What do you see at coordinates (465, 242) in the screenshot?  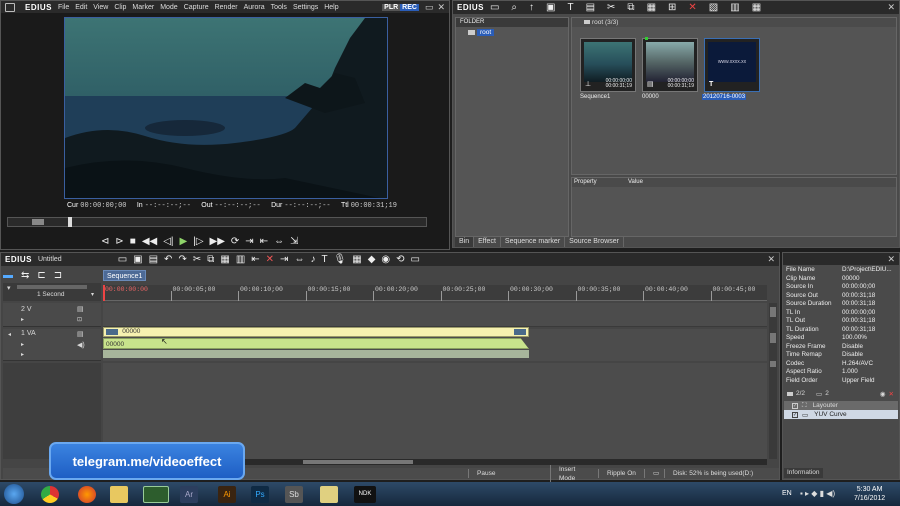 I see `tab-bin: Bin` at bounding box center [465, 242].